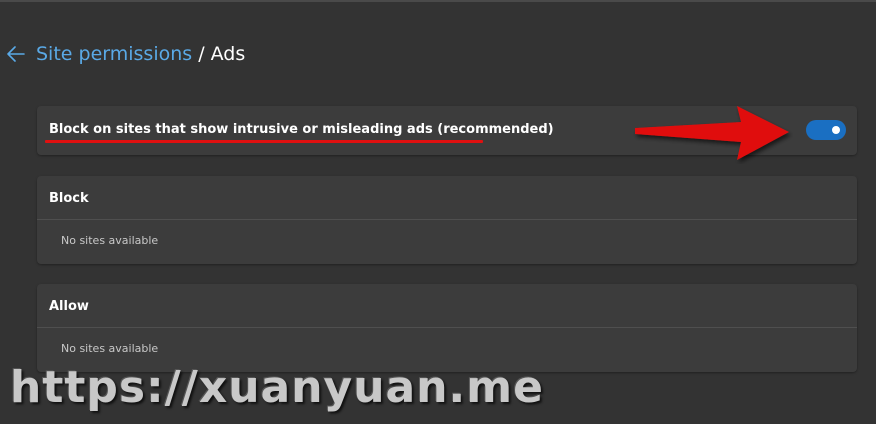 The height and width of the screenshot is (424, 876). I want to click on toggle-knob, so click(836, 130).